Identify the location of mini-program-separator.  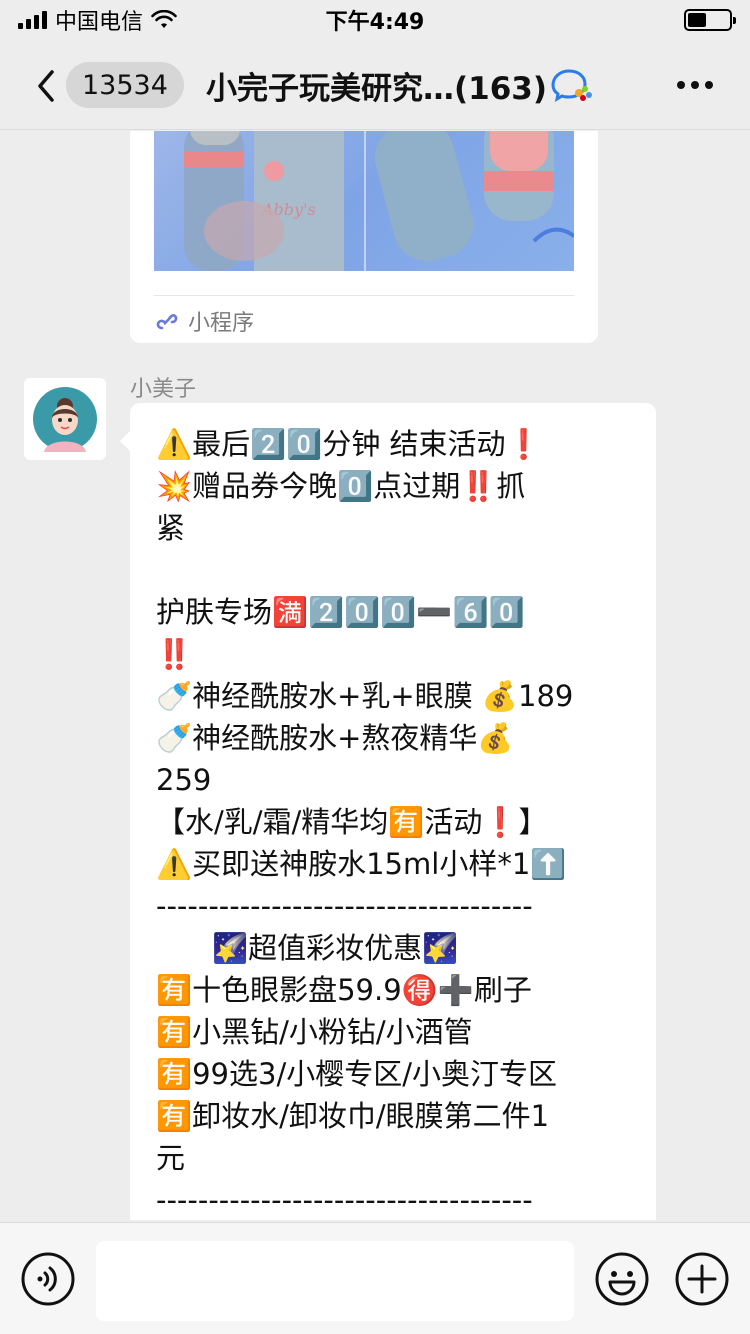
(364, 295).